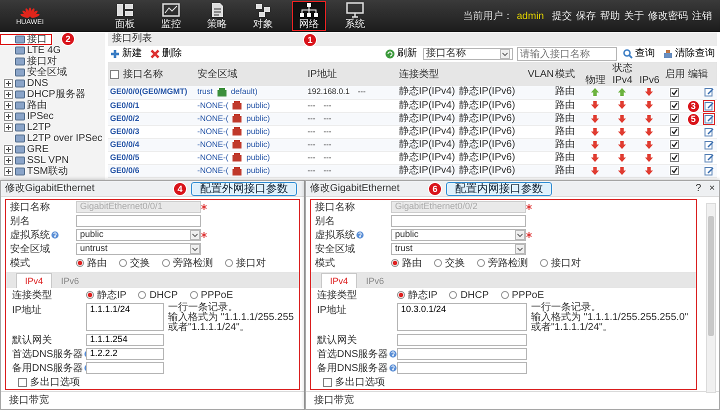 Image resolution: width=720 pixels, height=410 pixels. What do you see at coordinates (634, 16) in the screenshot?
I see `header-link: 关于` at bounding box center [634, 16].